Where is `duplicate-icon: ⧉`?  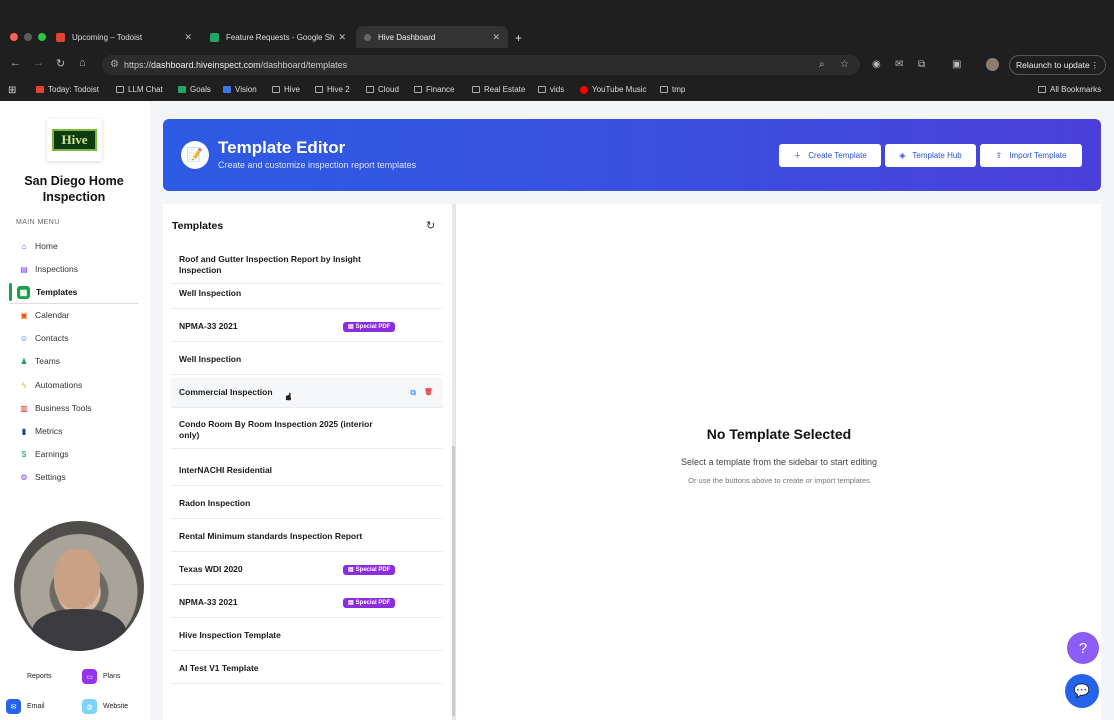
duplicate-icon: ⧉ is located at coordinates (413, 393).